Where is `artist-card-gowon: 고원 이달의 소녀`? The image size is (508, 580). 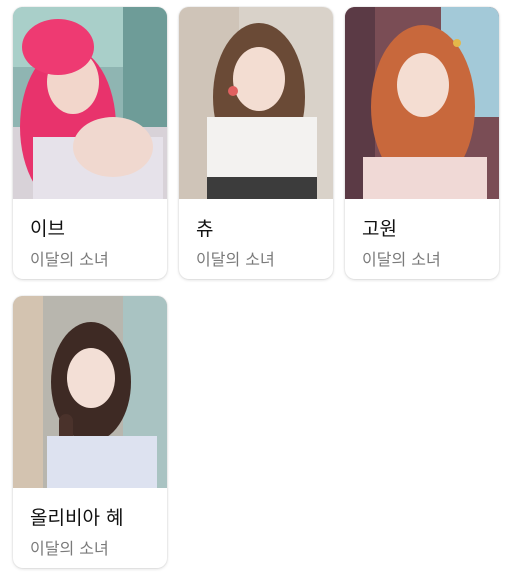
artist-card-gowon: 고원 이달의 소녀 is located at coordinates (422, 143).